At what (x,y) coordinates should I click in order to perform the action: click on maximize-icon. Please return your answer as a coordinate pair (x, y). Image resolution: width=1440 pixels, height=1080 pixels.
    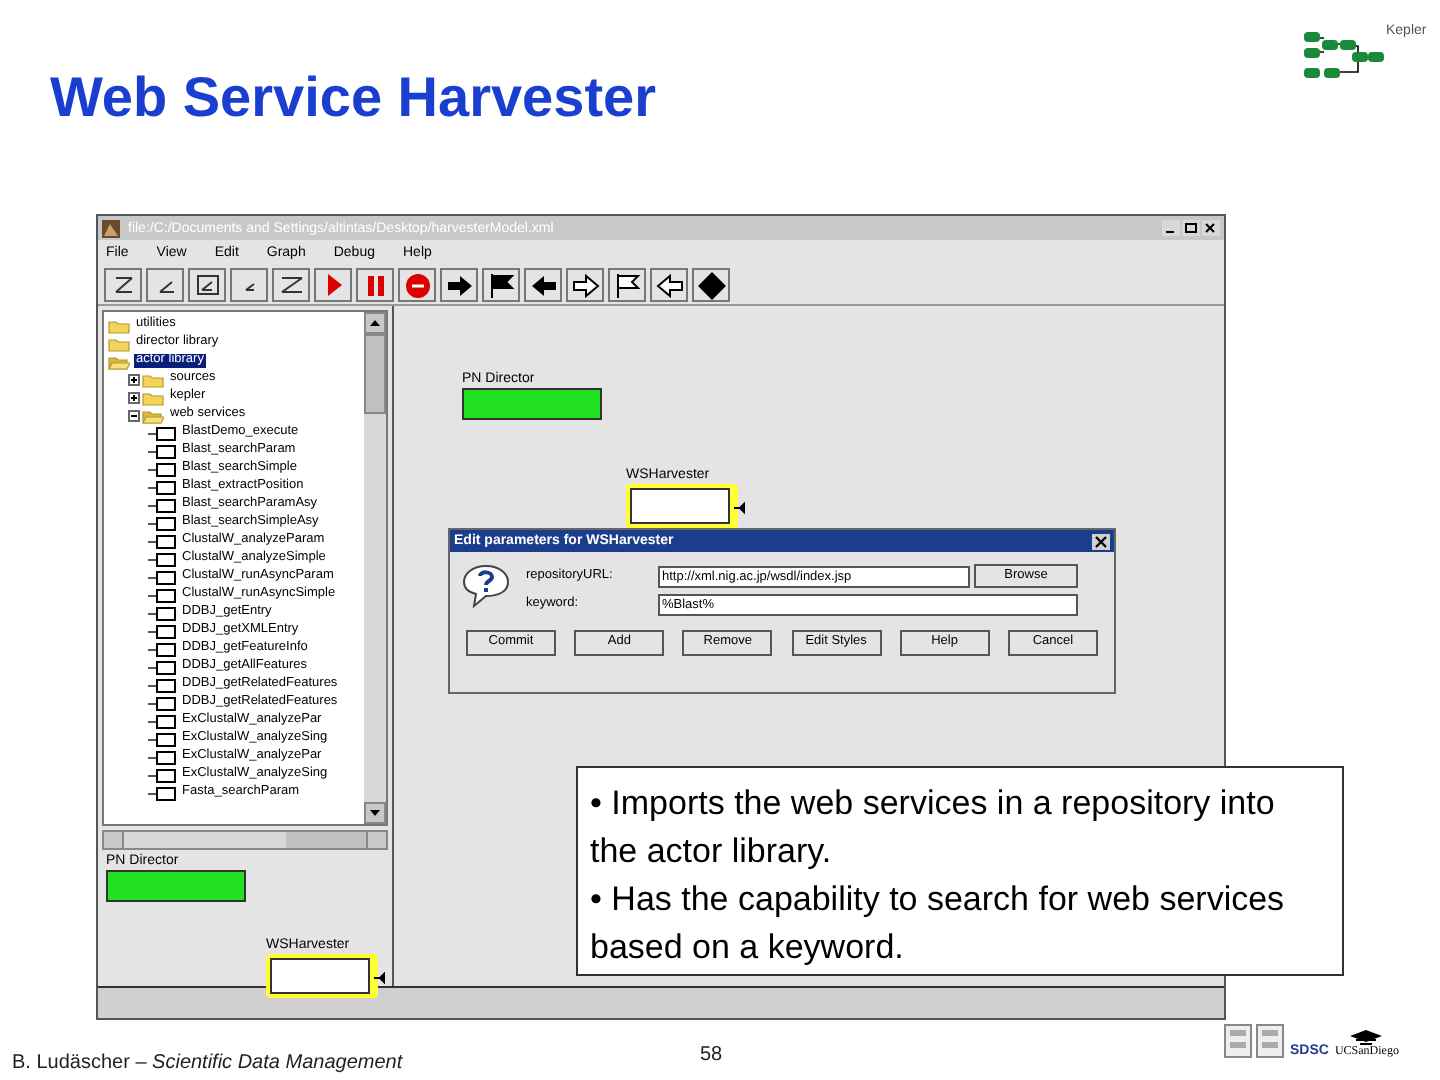
    Looking at the image, I should click on (1191, 228).